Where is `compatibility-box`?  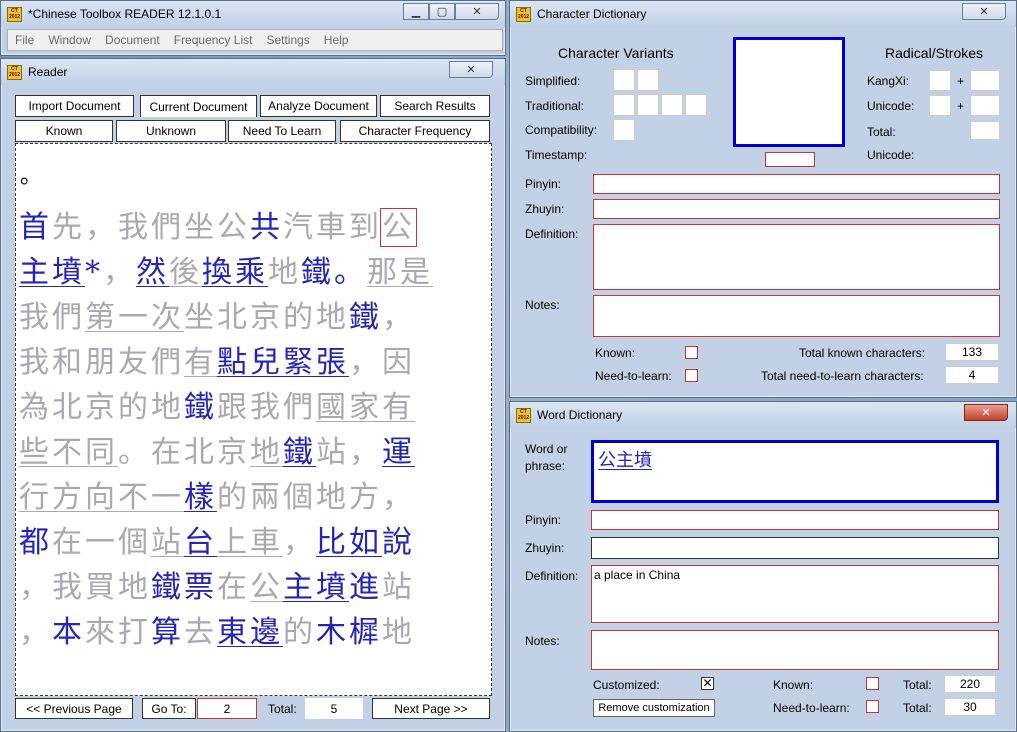 compatibility-box is located at coordinates (624, 130).